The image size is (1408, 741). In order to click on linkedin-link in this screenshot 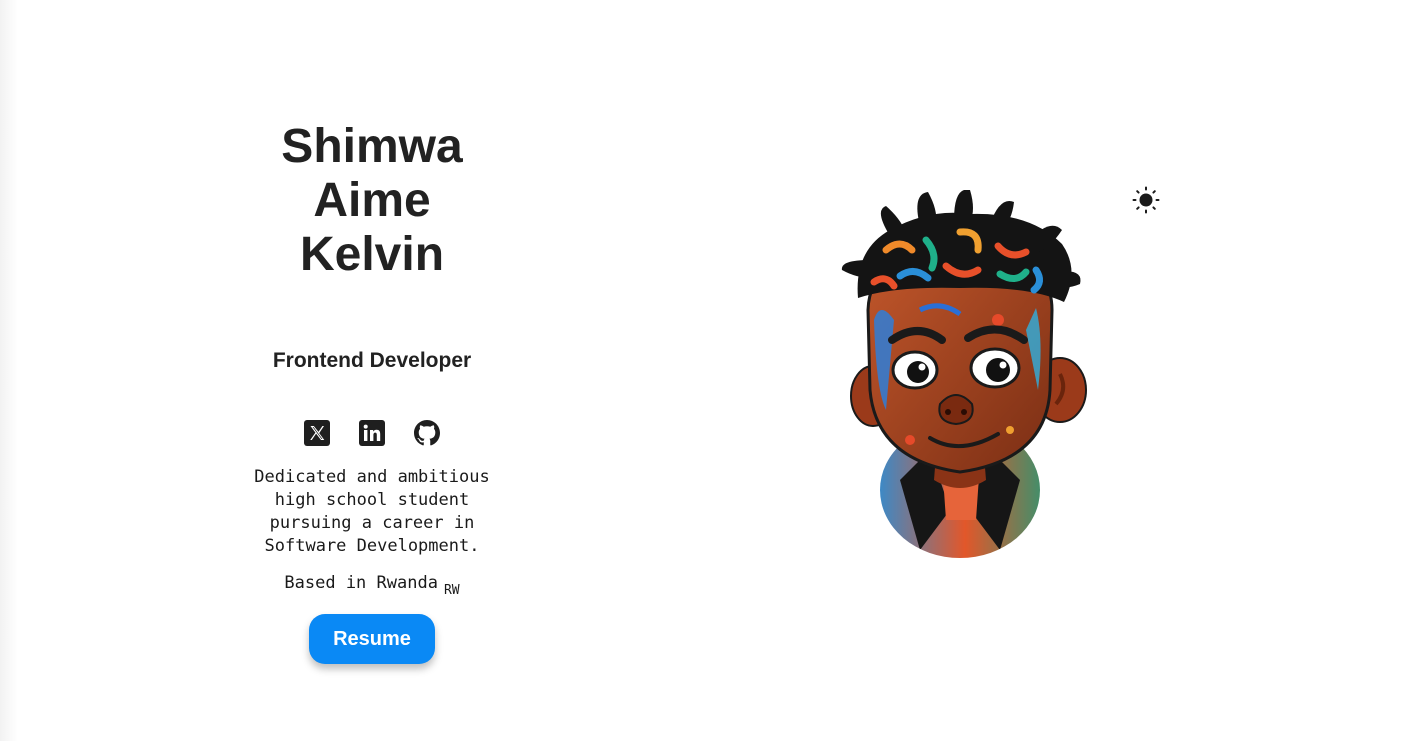, I will do `click(372, 433)`.